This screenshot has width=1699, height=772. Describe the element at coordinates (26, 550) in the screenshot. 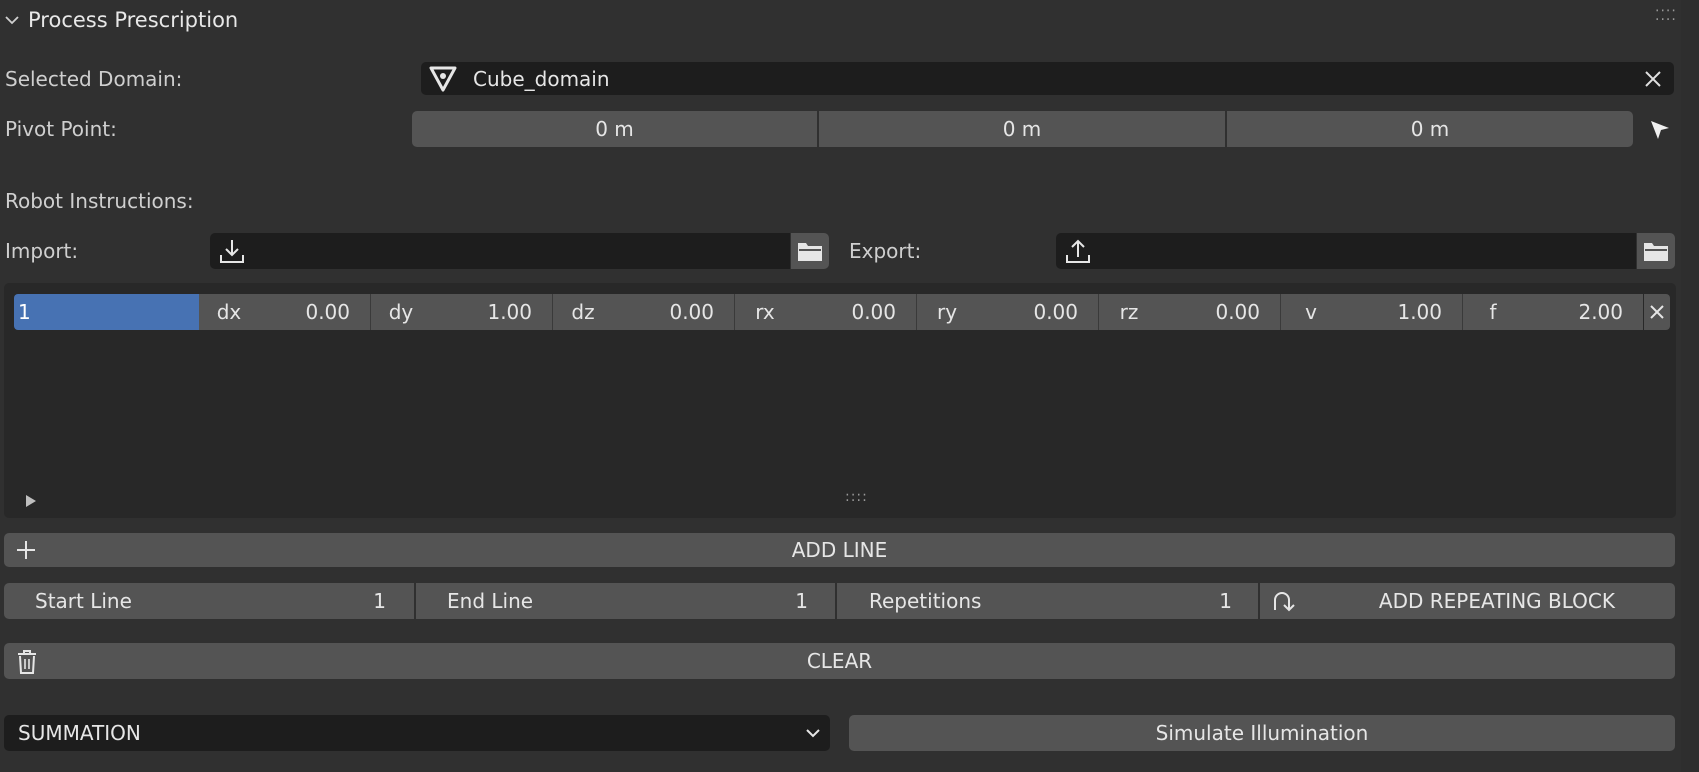

I see `plus-icon` at that location.